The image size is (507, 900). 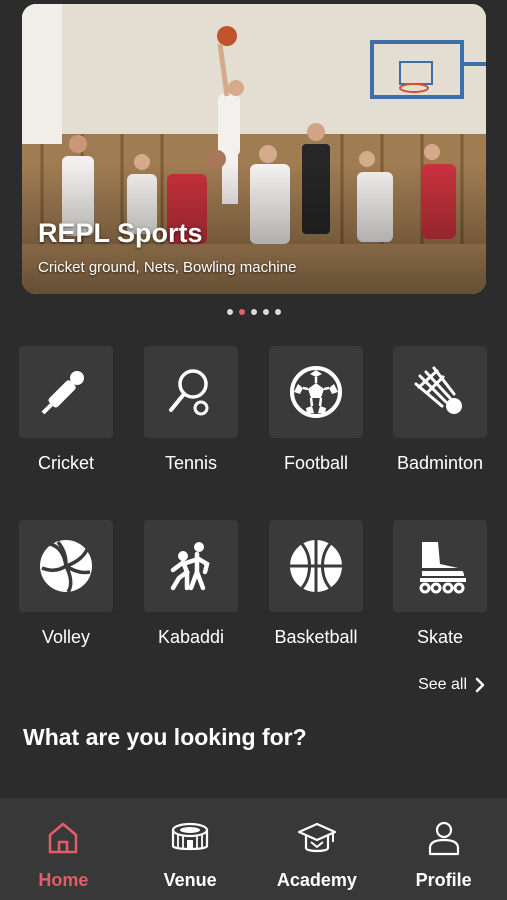 I want to click on see-all-link: See all, so click(x=451, y=685).